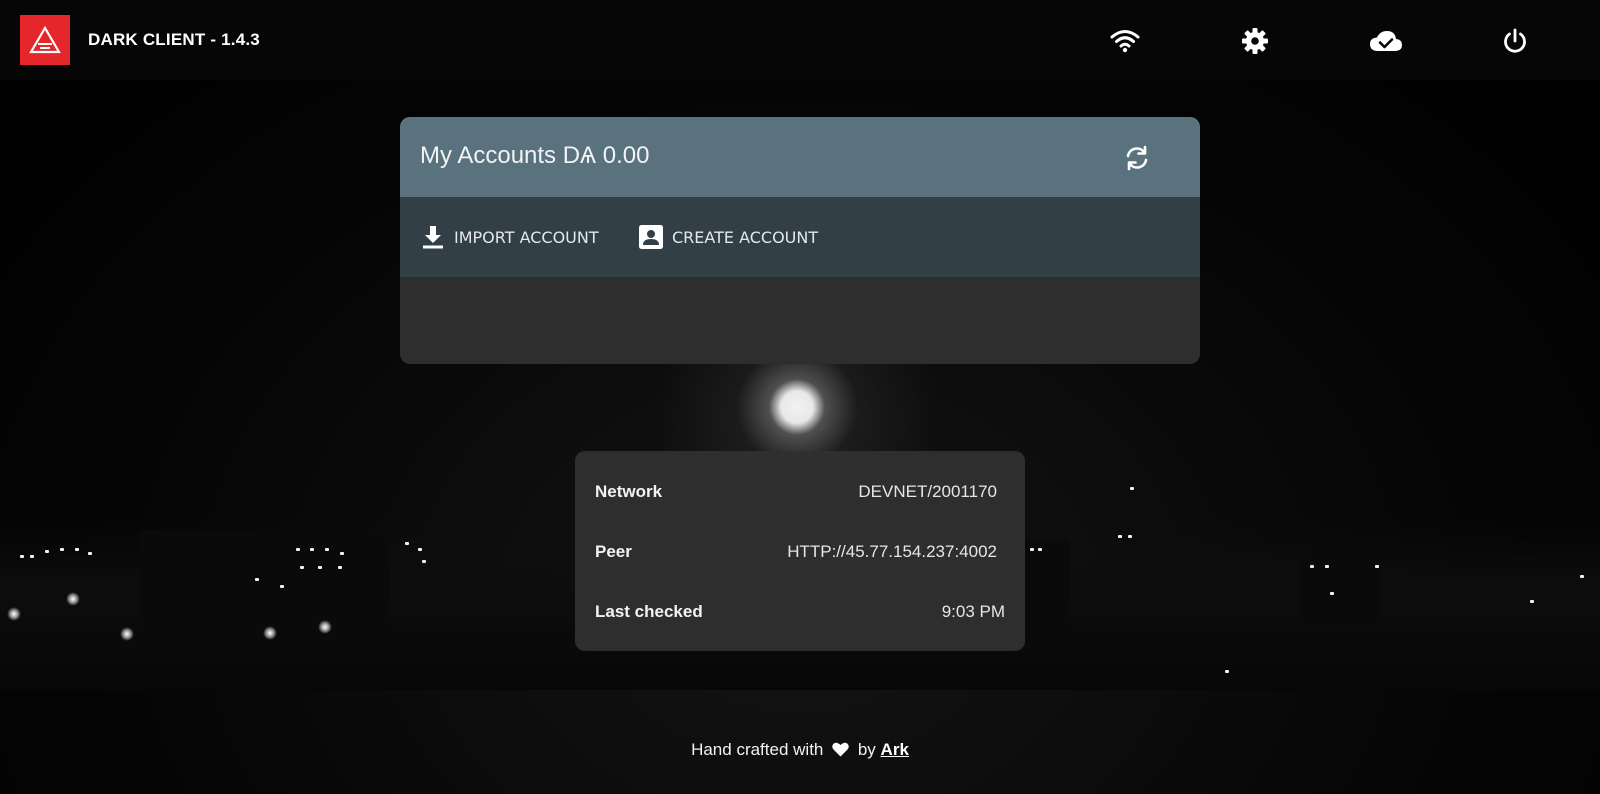 The height and width of the screenshot is (794, 1600). Describe the element at coordinates (1515, 41) in the screenshot. I see `power-icon` at that location.